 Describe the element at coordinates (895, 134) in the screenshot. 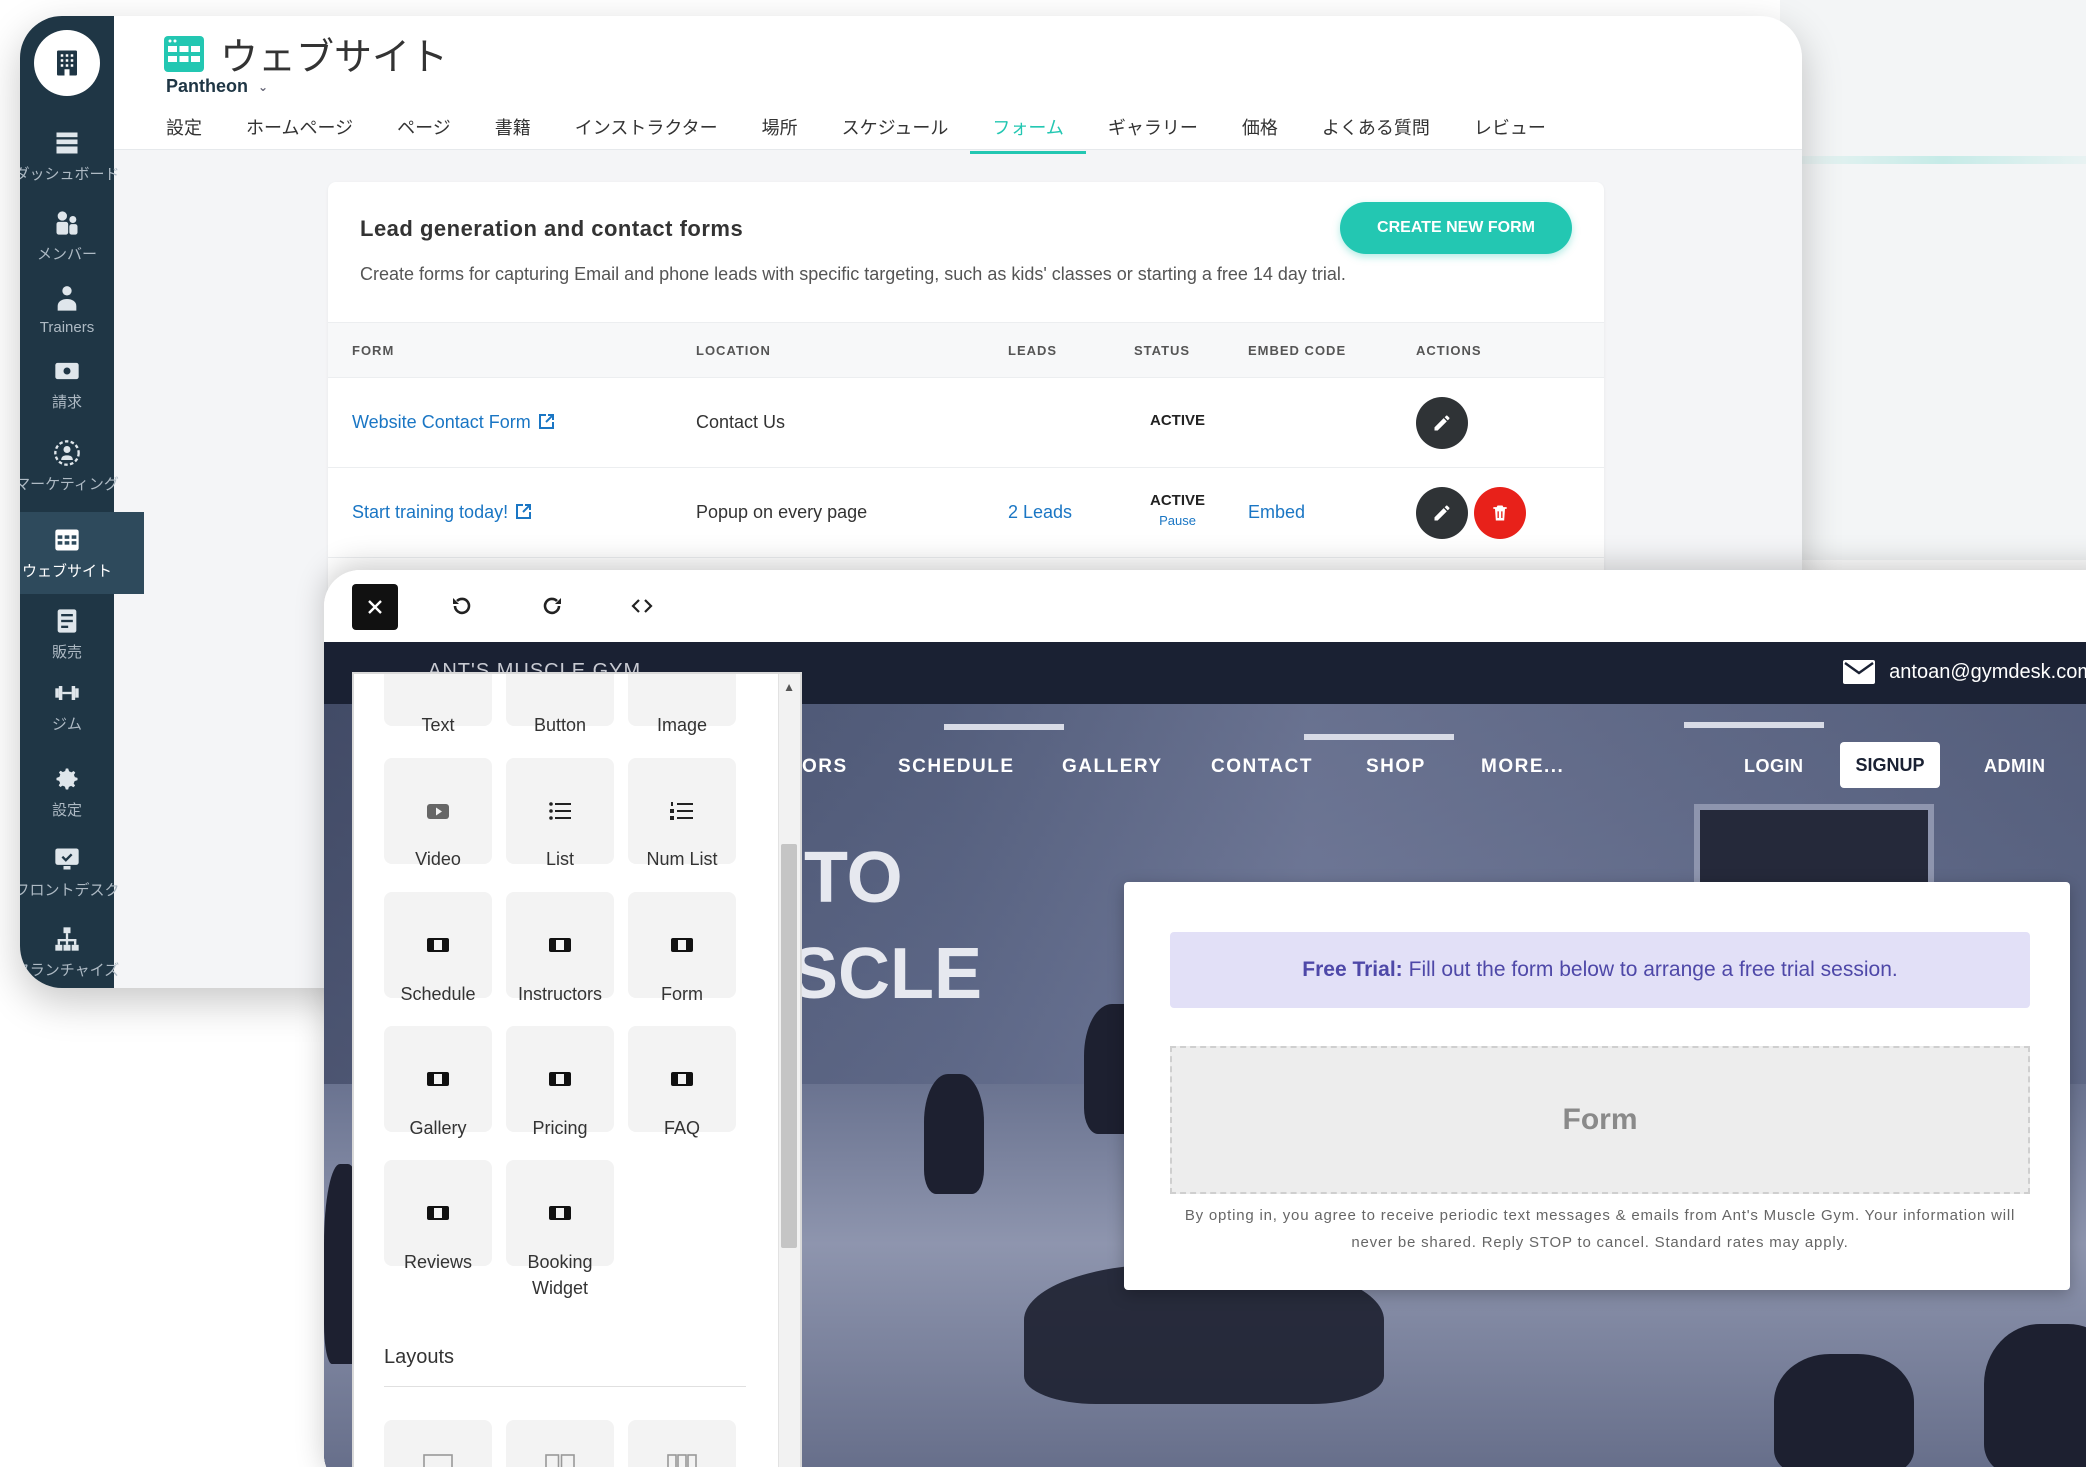

I see `tab-schedule: スケジュール` at that location.